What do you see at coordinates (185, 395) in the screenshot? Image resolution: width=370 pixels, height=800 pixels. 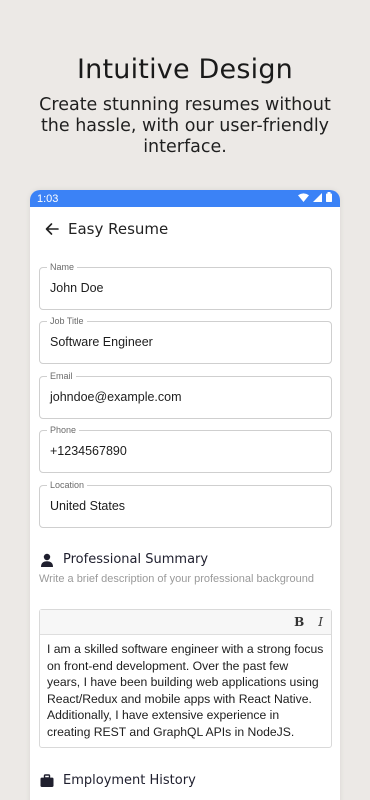 I see `email-field: Email johndoe@example.com` at bounding box center [185, 395].